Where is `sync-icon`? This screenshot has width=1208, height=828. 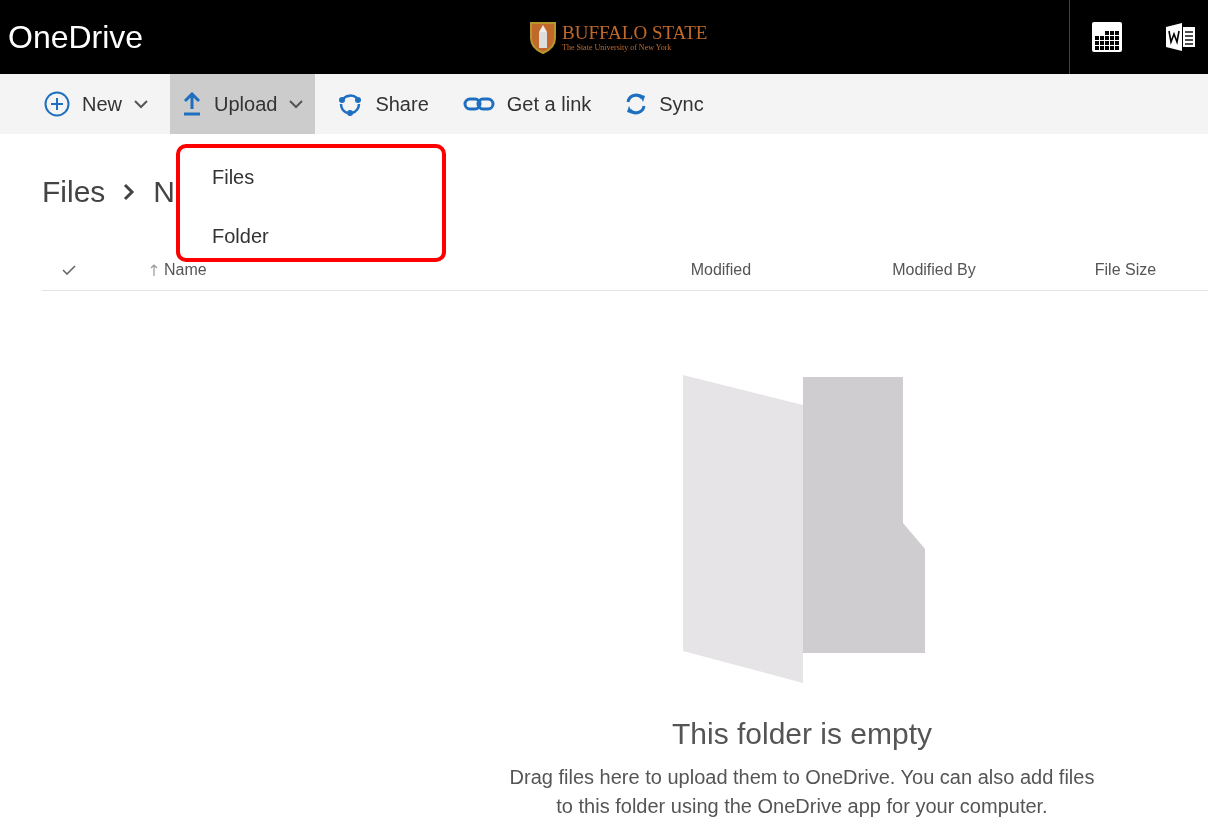 sync-icon is located at coordinates (636, 104).